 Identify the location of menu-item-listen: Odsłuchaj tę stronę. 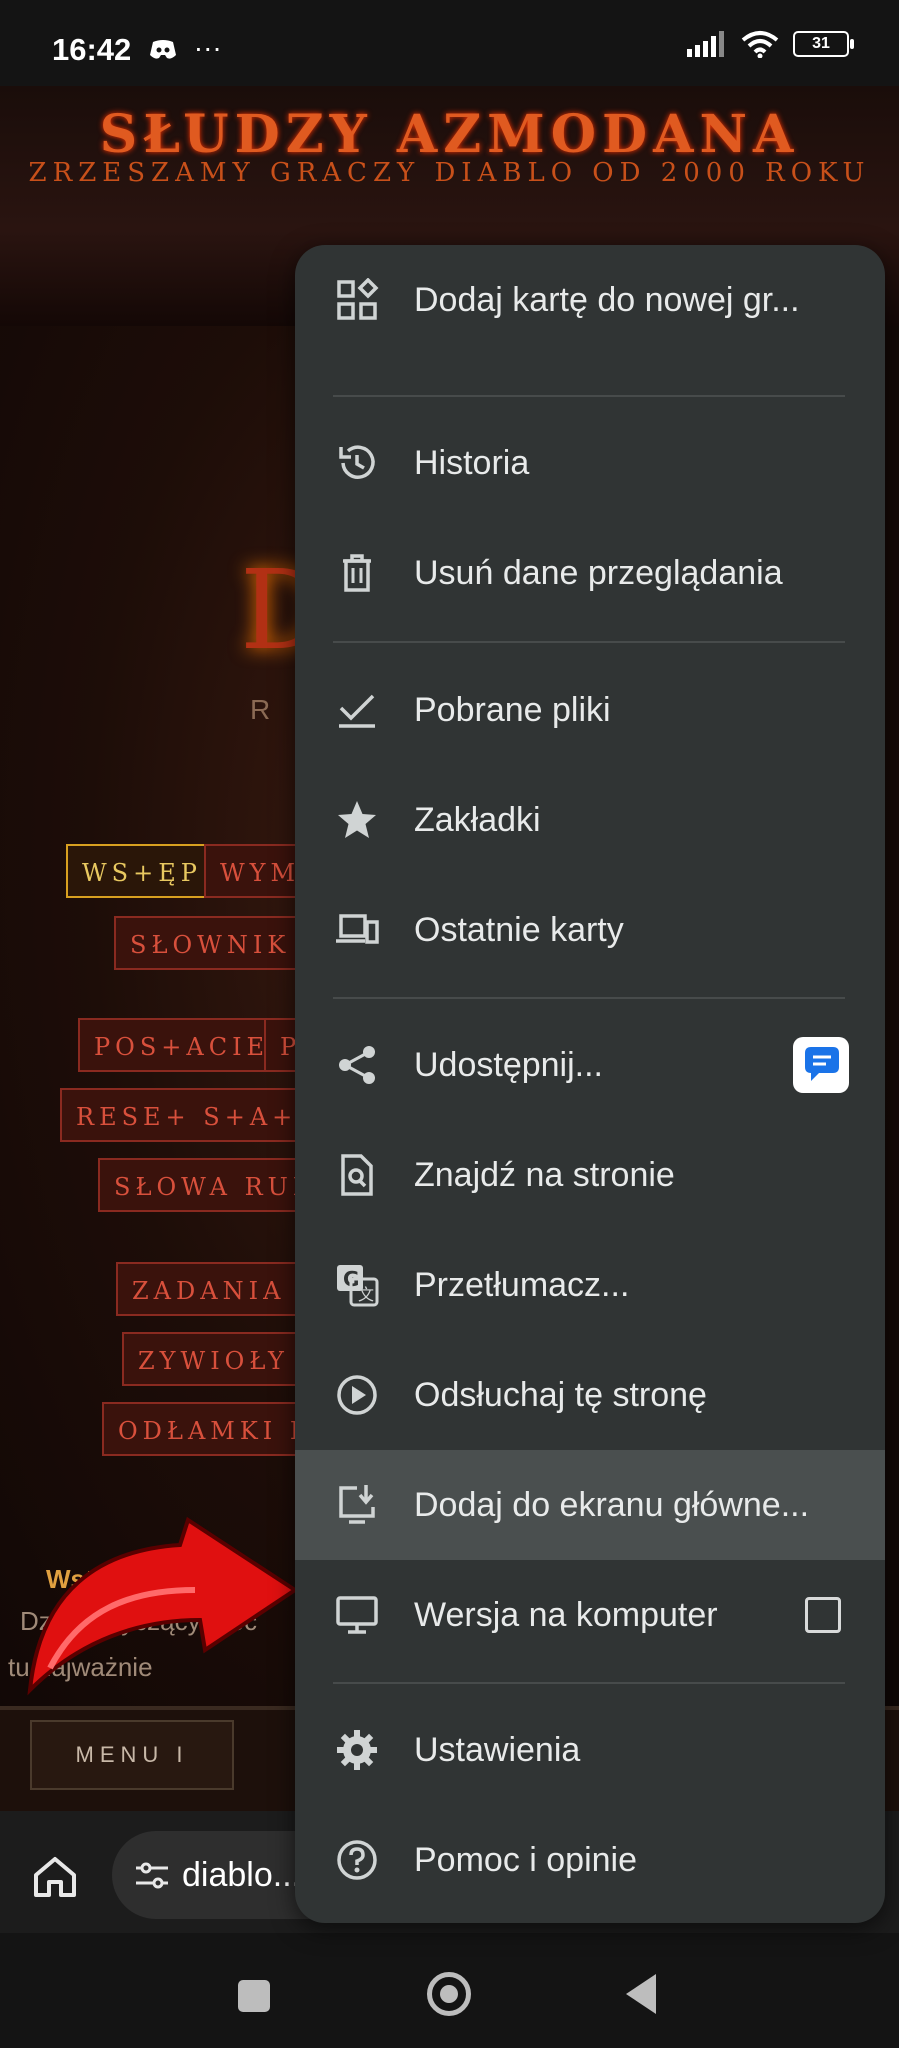
(590, 1395).